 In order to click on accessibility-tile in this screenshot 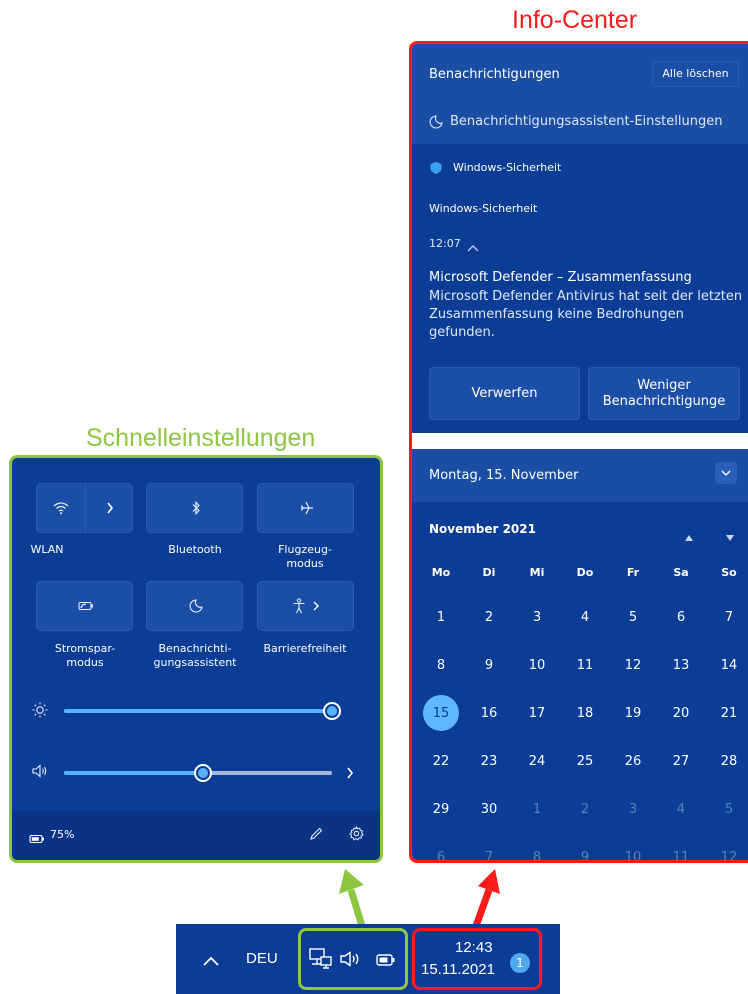, I will do `click(305, 606)`.